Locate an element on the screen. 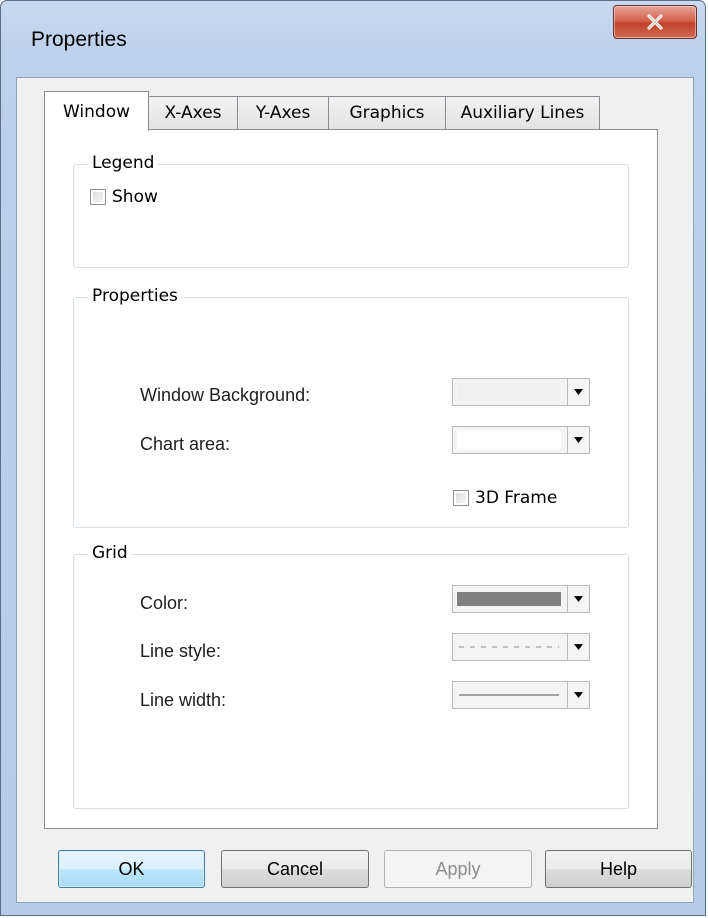 The height and width of the screenshot is (918, 708). show-legend-checkbox is located at coordinates (98, 197).